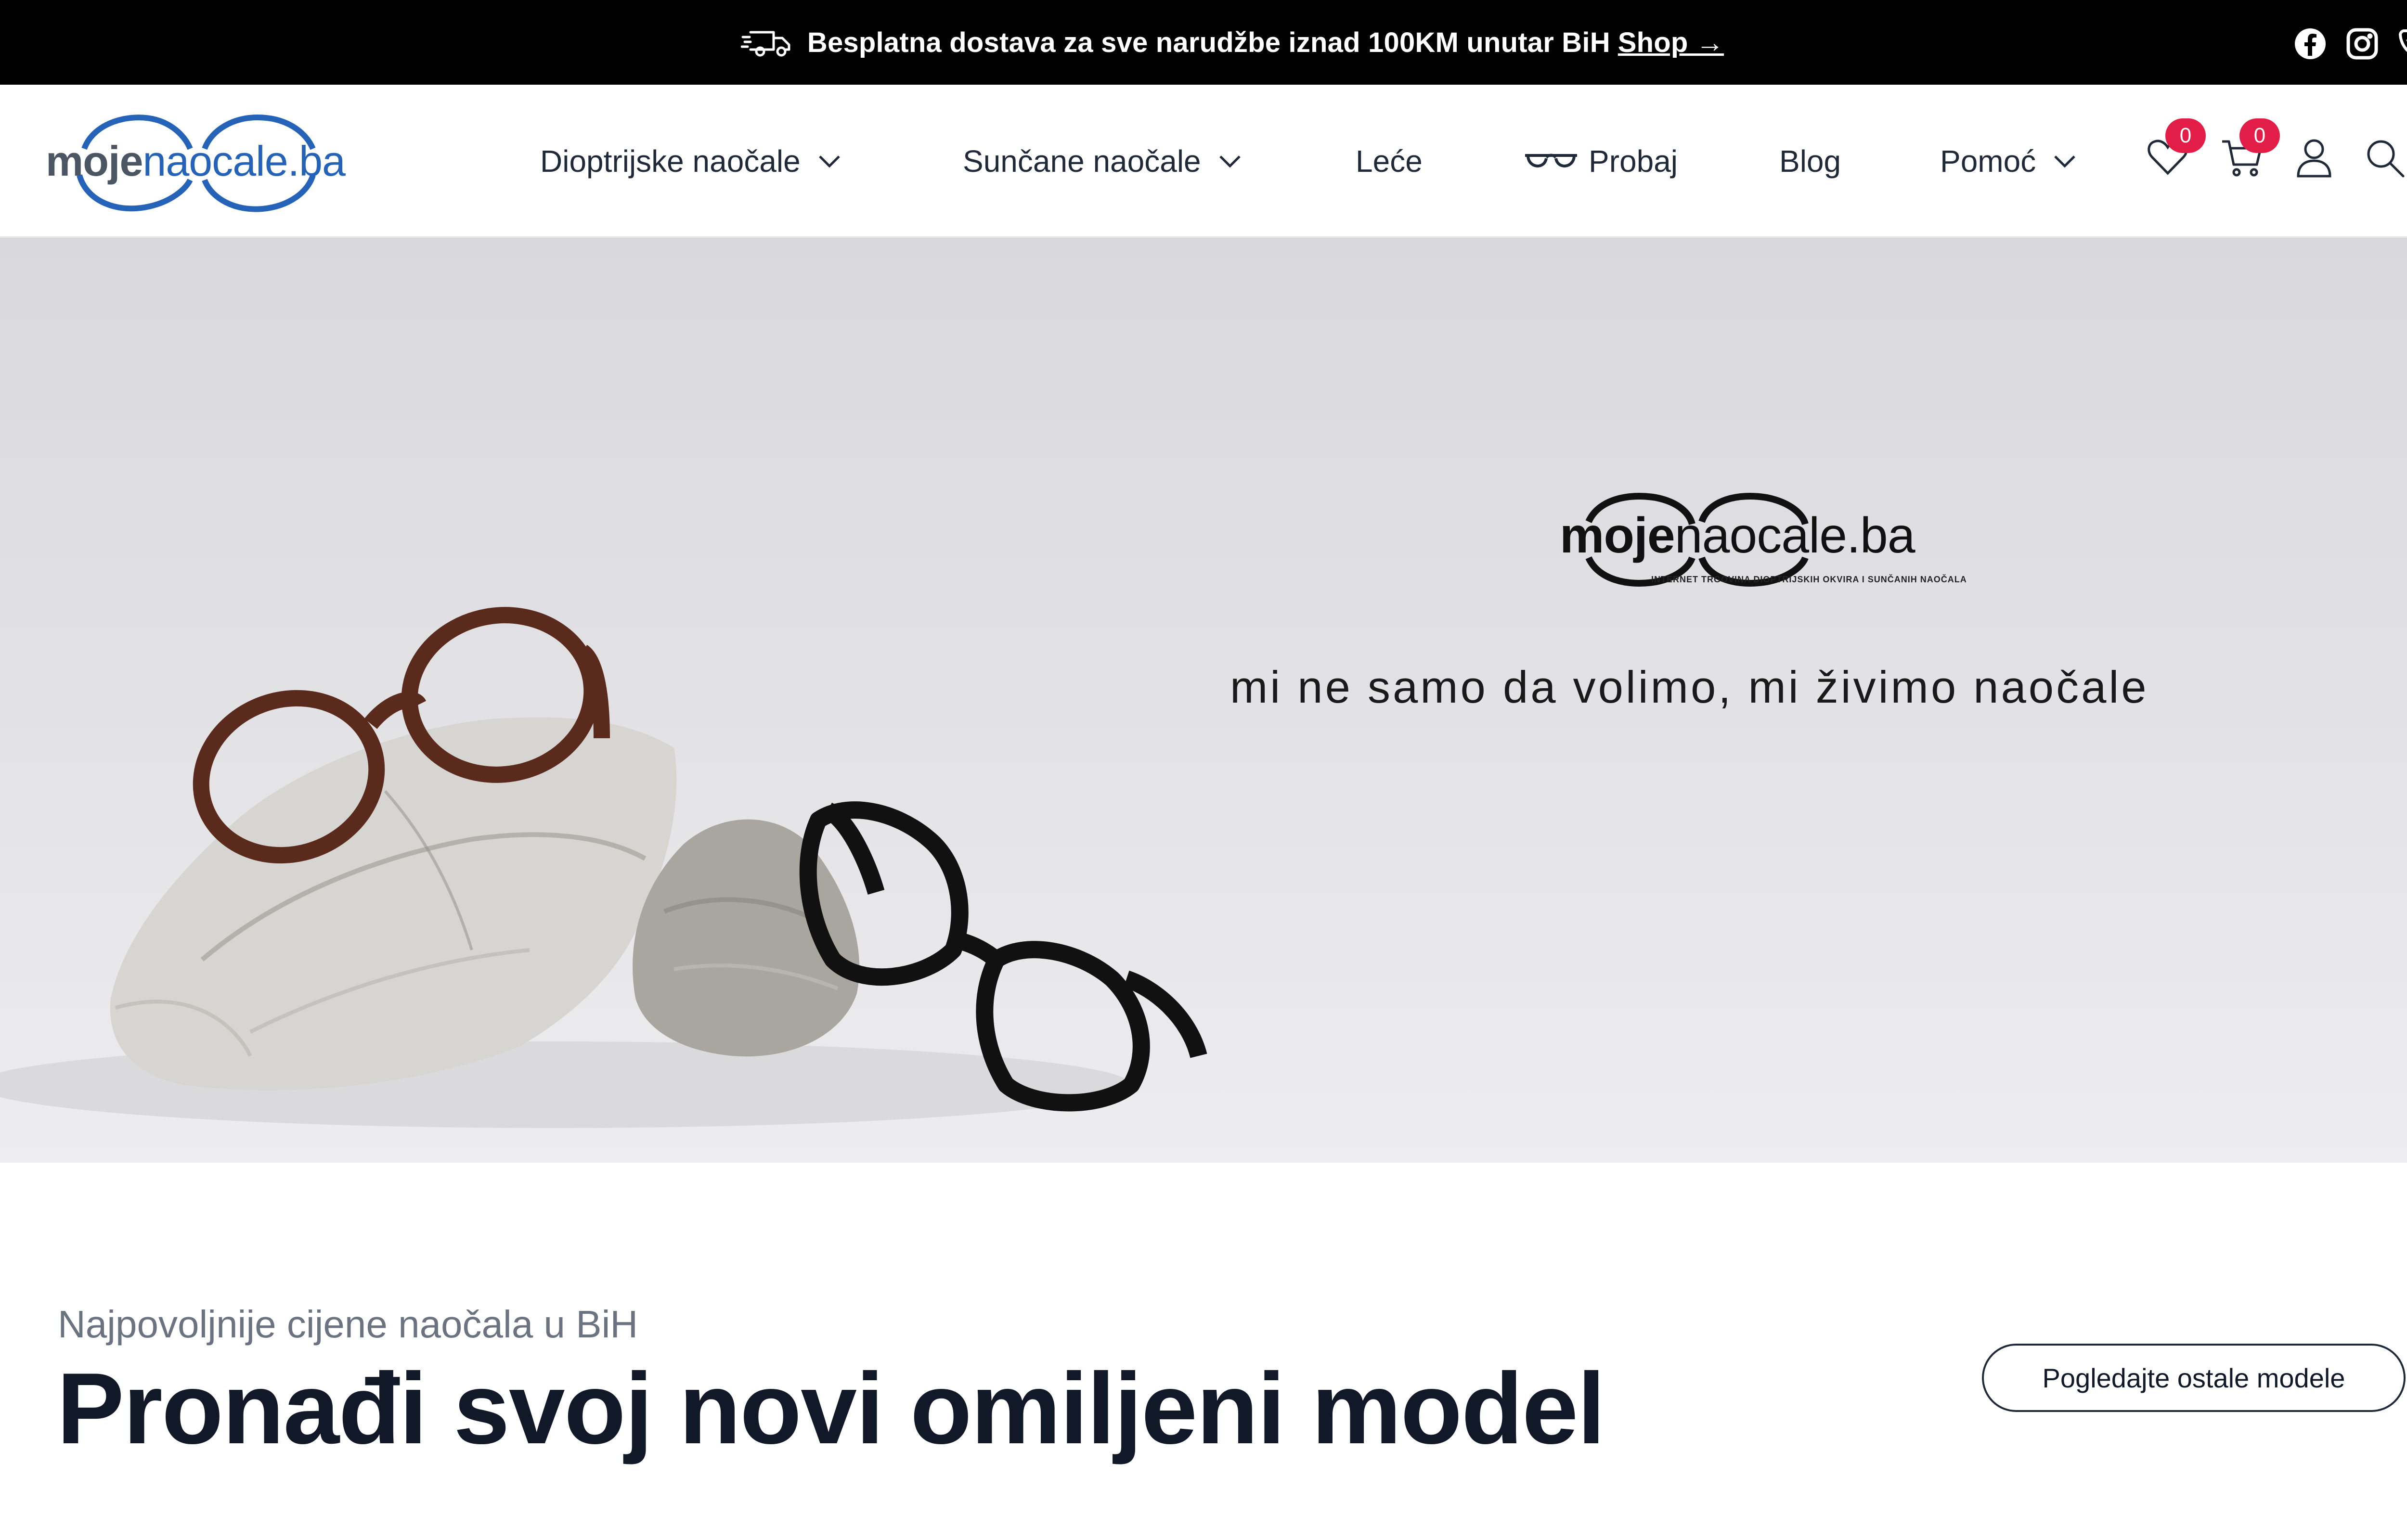 The height and width of the screenshot is (1540, 2407). Describe the element at coordinates (1988, 161) in the screenshot. I see `nav-label: Pomoć` at that location.